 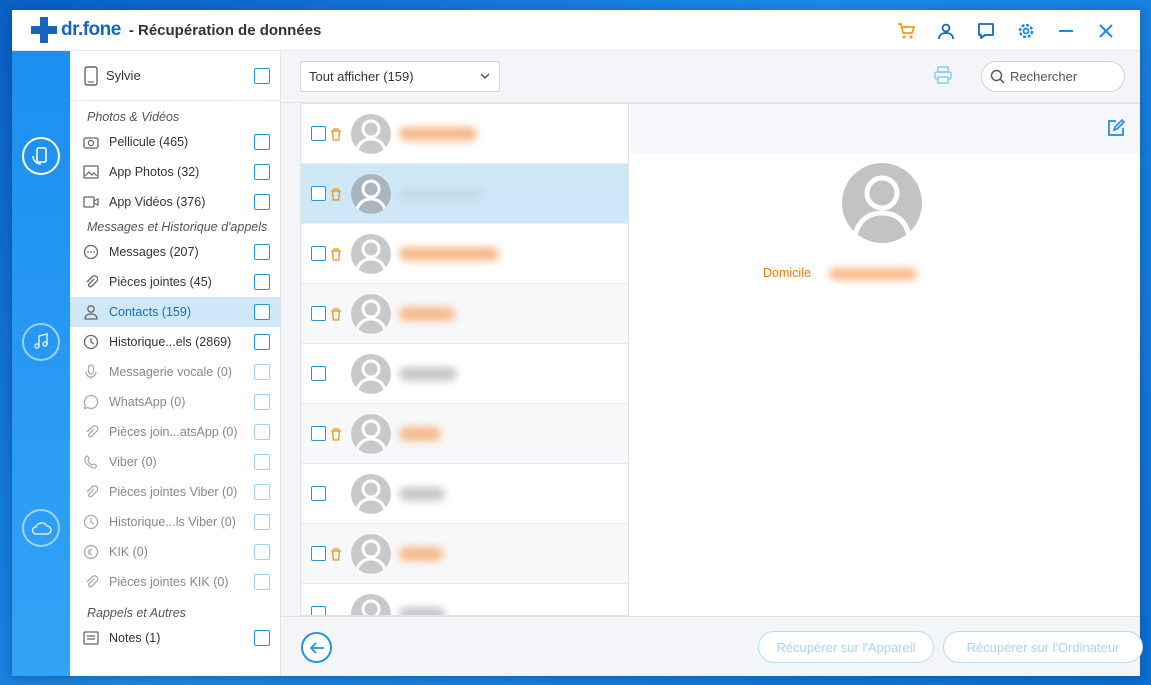 I want to click on category-whatsapp: WhatsApp (0), so click(x=175, y=402).